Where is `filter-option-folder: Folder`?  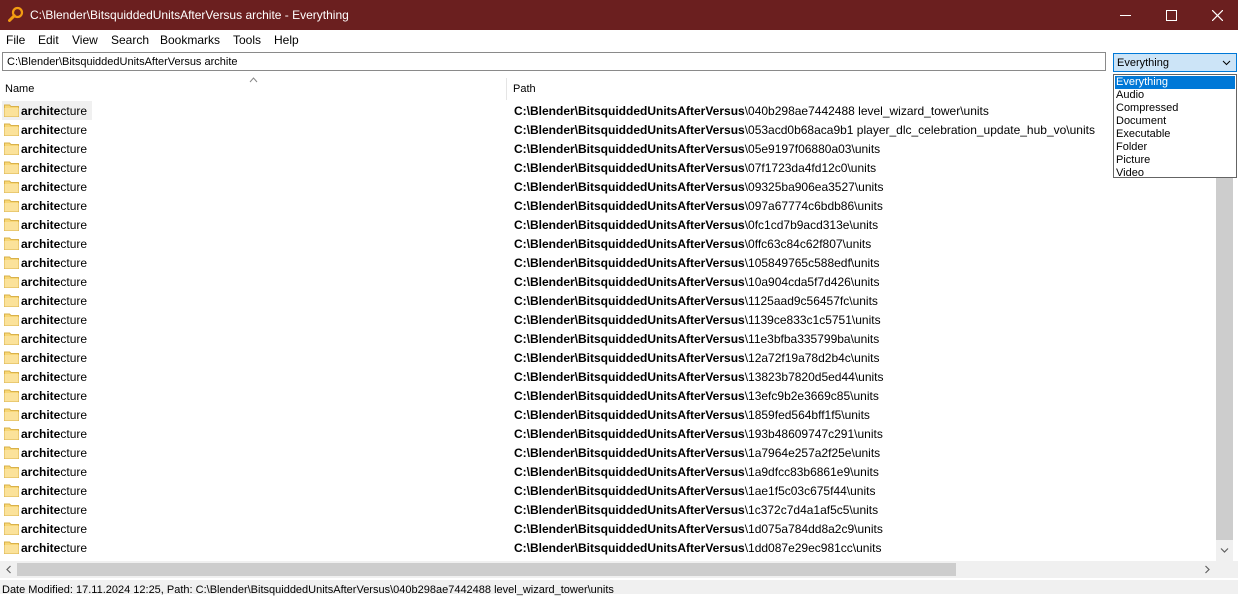
filter-option-folder: Folder is located at coordinates (1175, 147).